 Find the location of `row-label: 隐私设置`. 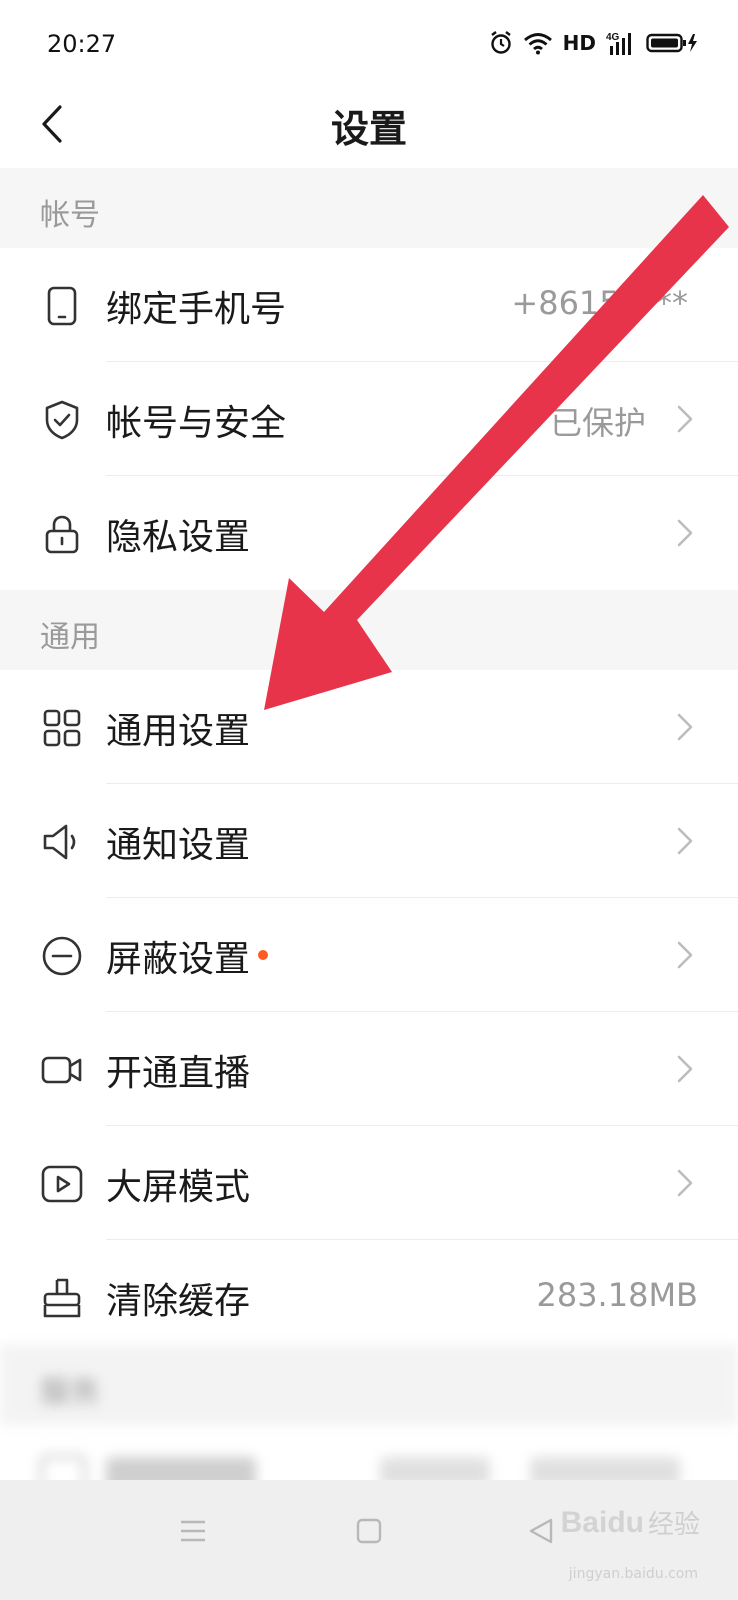

row-label: 隐私设置 is located at coordinates (178, 537).